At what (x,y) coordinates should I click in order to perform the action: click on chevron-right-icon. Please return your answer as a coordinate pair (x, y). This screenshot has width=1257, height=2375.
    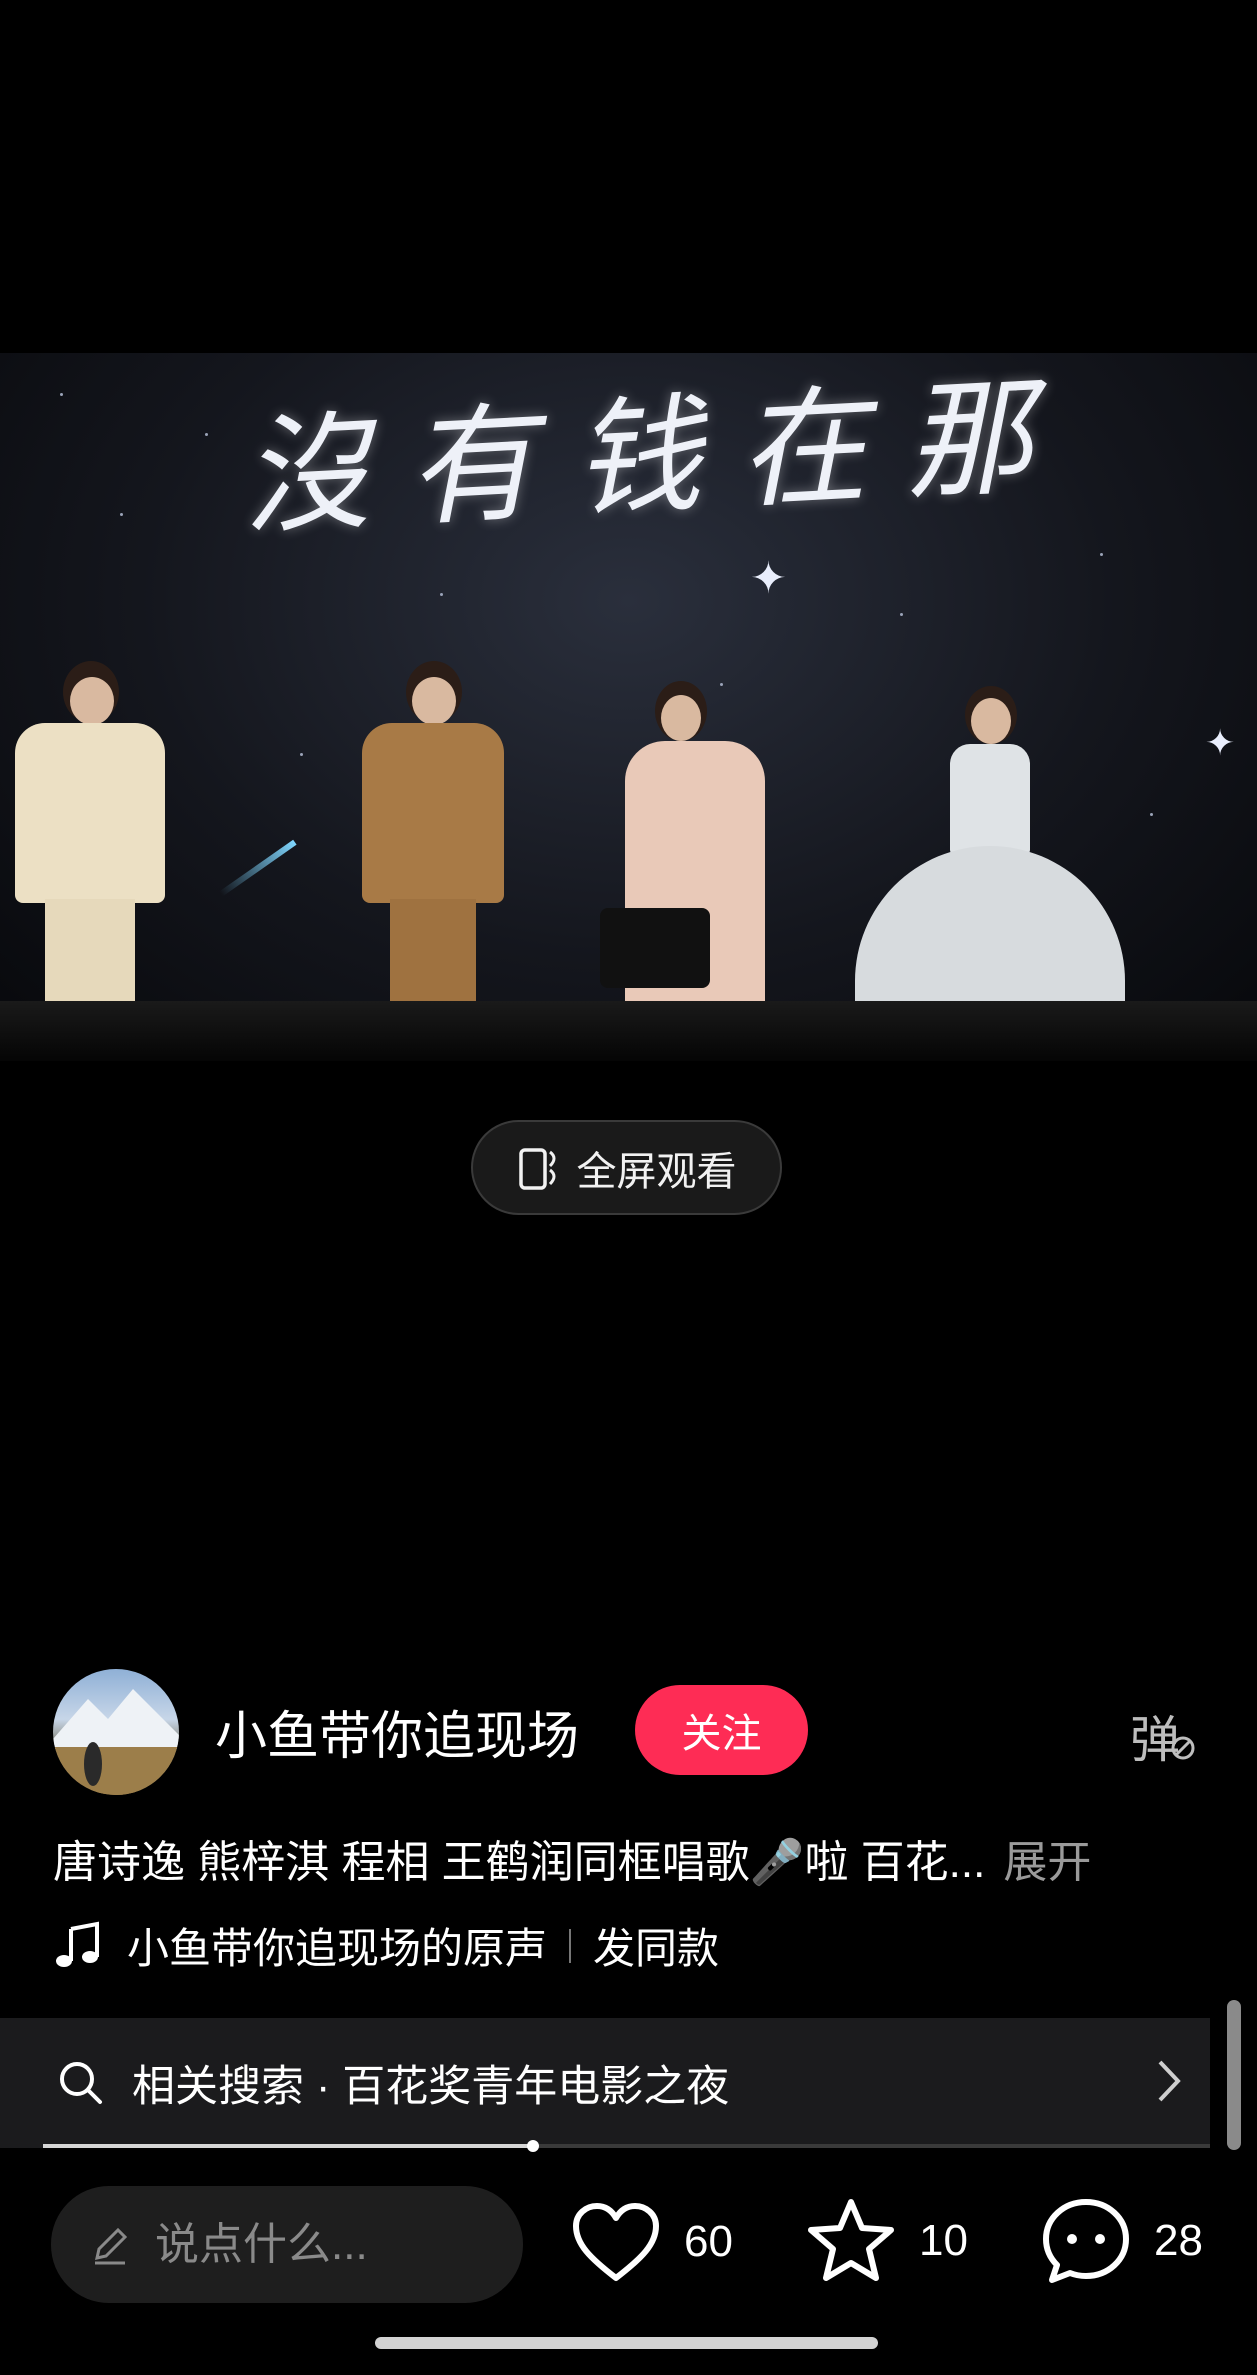
    Looking at the image, I should click on (1169, 2081).